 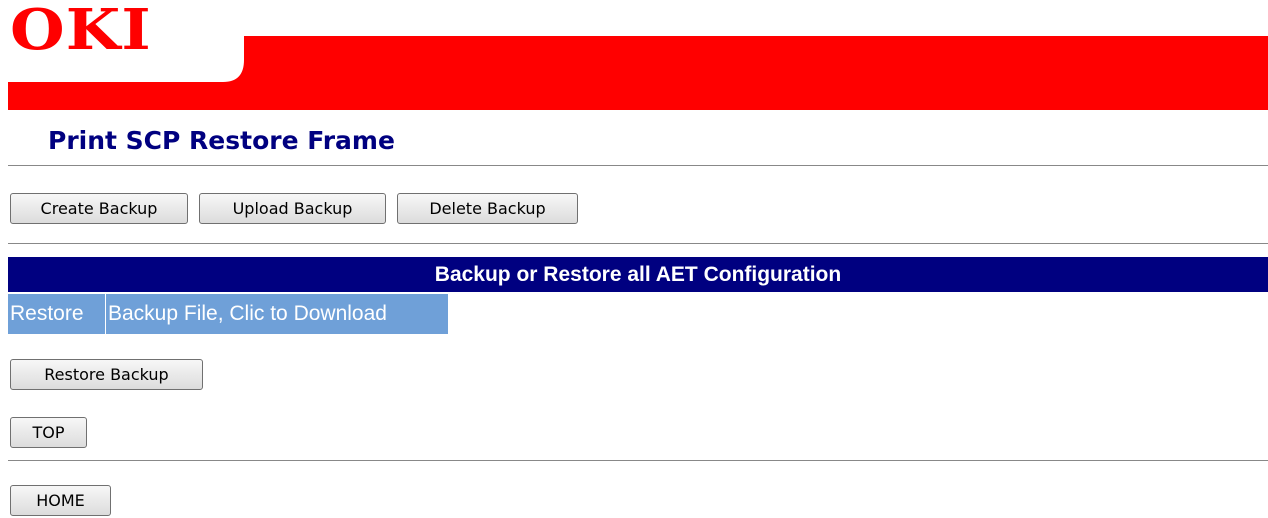 What do you see at coordinates (48, 432) in the screenshot?
I see `top-button: TOP` at bounding box center [48, 432].